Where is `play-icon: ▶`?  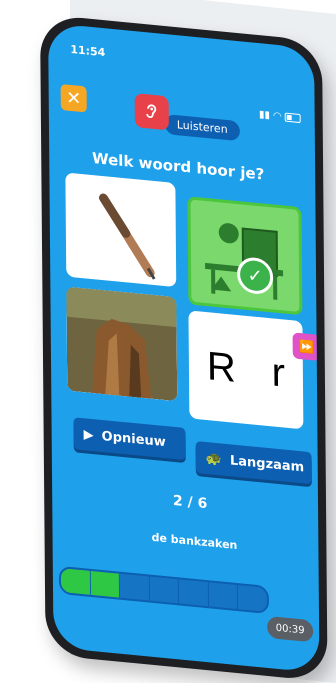
play-icon: ▶ is located at coordinates (89, 435).